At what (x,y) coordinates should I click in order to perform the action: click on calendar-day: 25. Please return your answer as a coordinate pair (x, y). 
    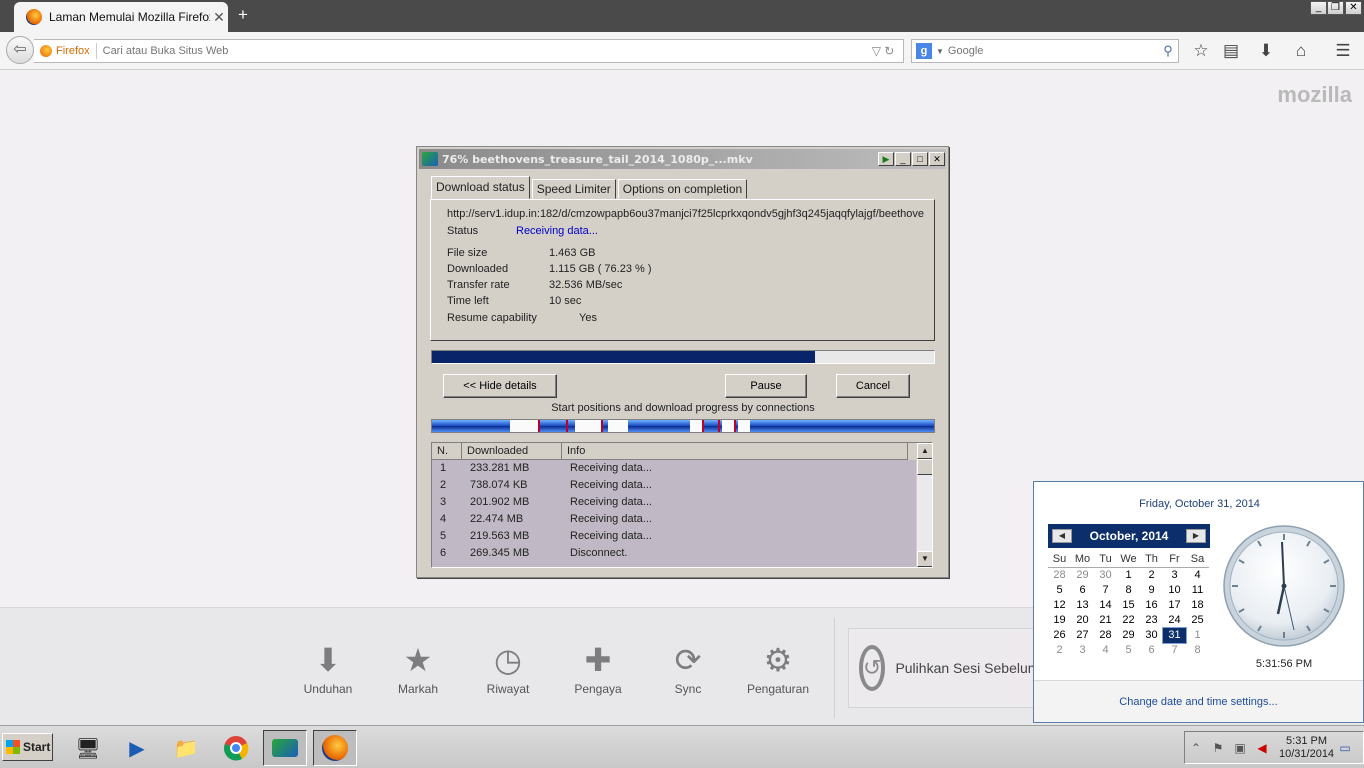
    Looking at the image, I should click on (1197, 620).